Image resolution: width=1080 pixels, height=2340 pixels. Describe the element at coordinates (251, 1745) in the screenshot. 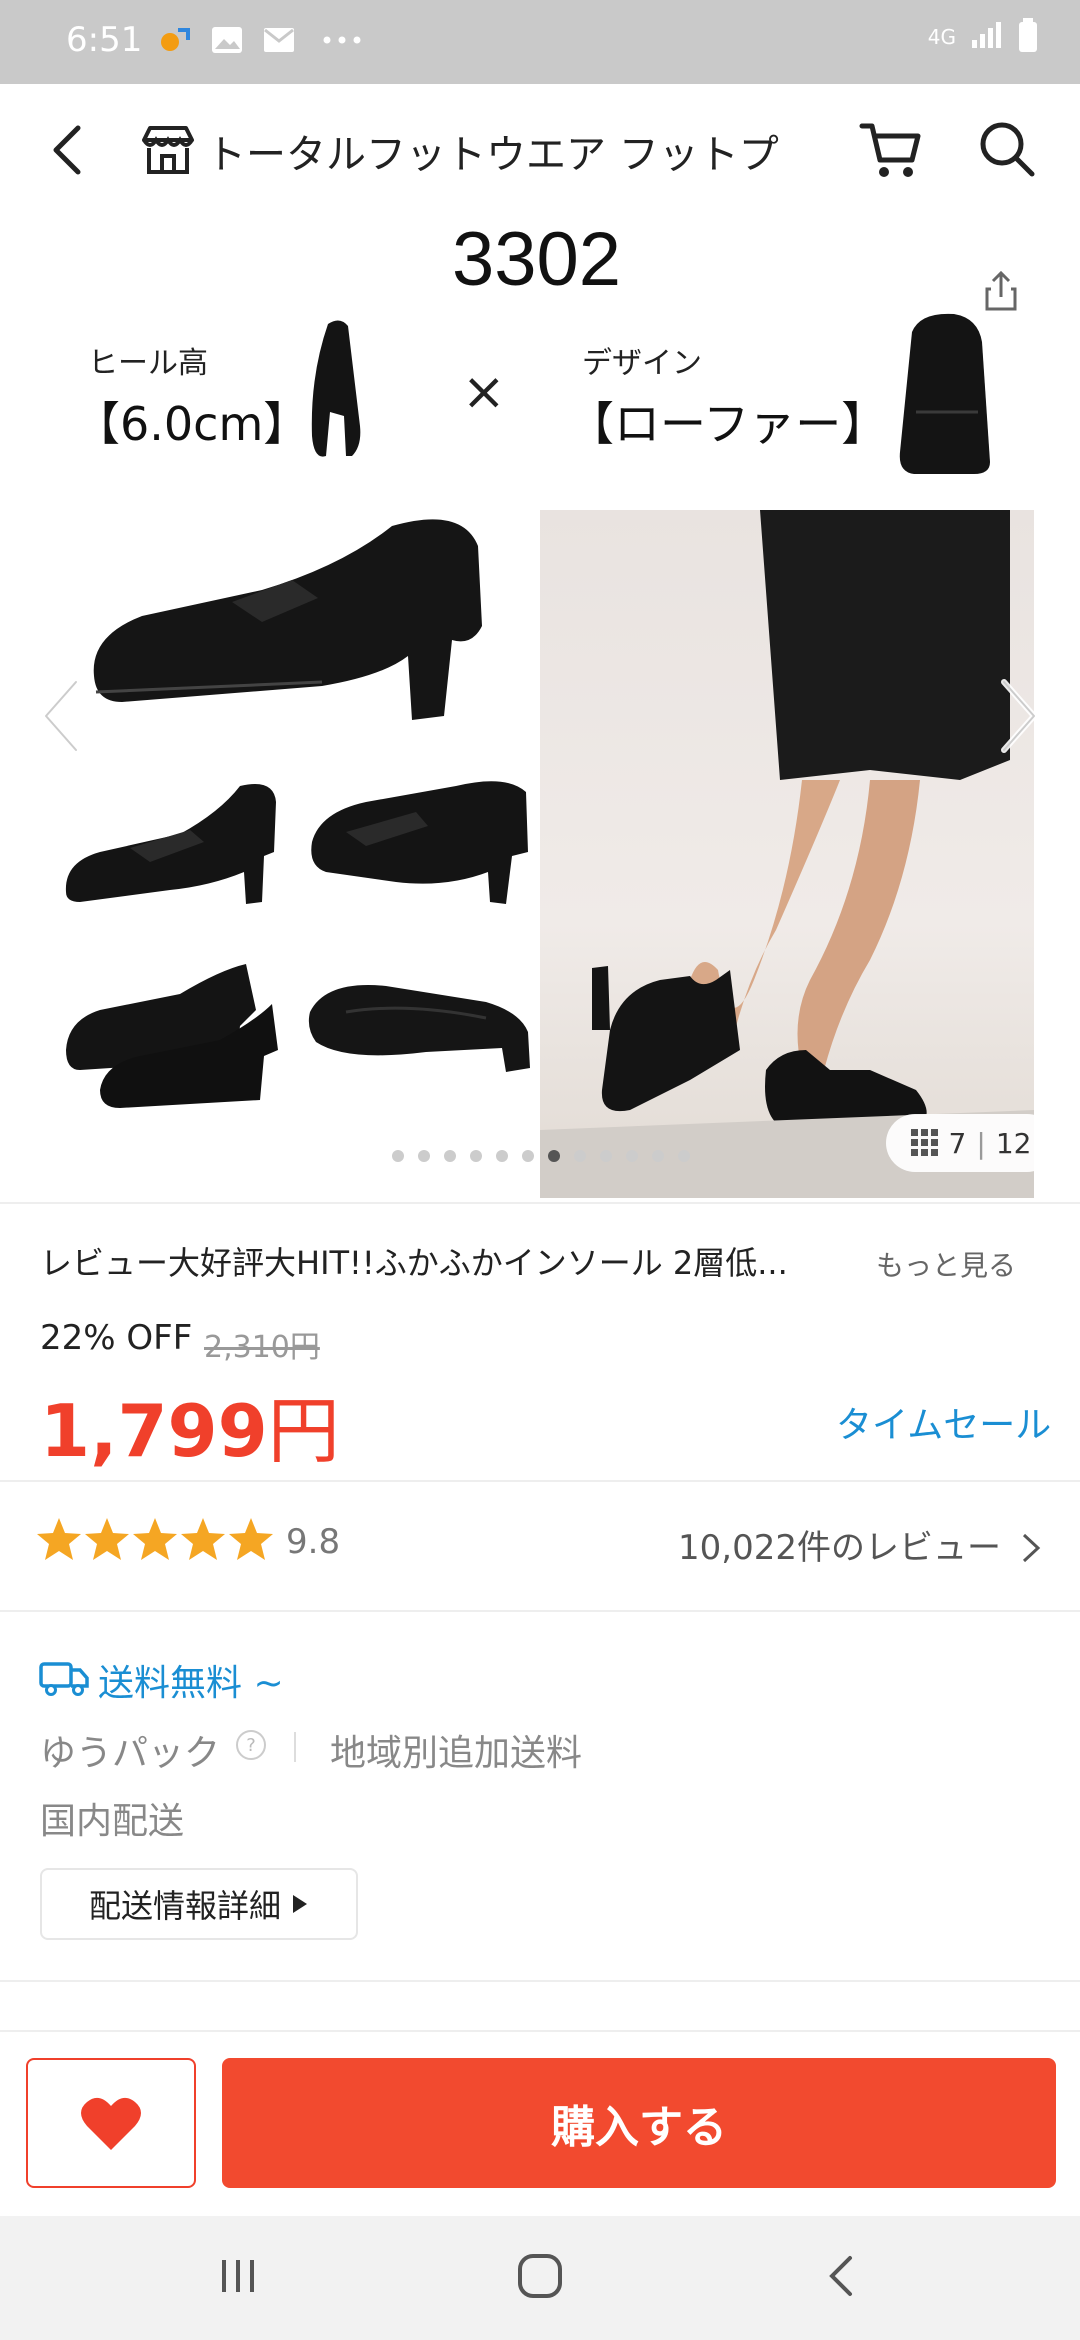

I see `help-icon: ?` at that location.